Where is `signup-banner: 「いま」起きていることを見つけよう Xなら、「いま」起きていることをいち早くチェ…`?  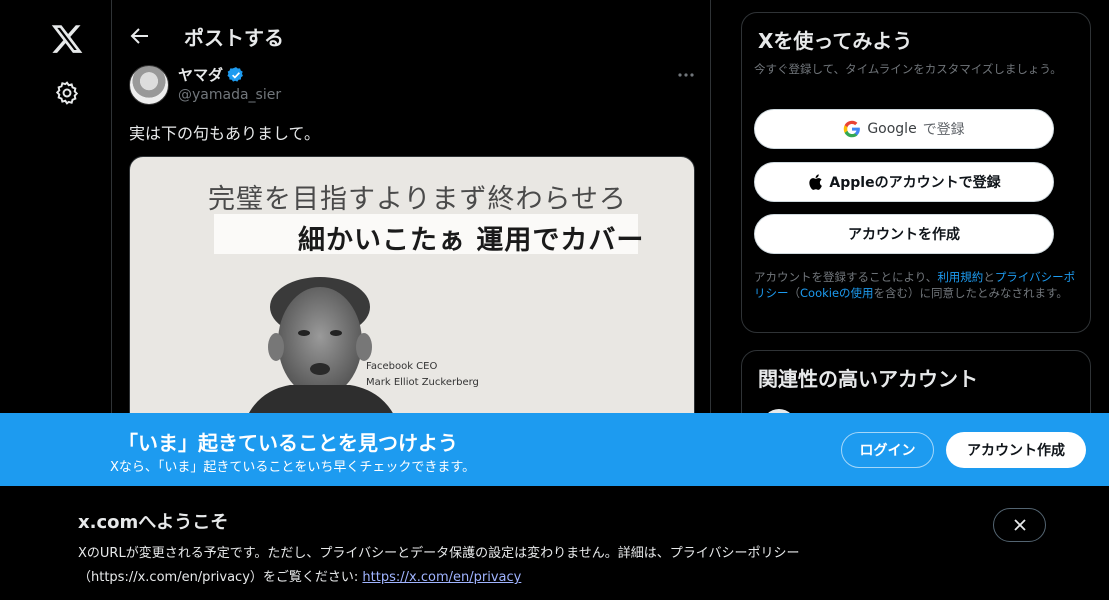 signup-banner: 「いま」起きていることを見つけよう Xなら、「いま」起きていることをいち早くチェ… is located at coordinates (554, 449).